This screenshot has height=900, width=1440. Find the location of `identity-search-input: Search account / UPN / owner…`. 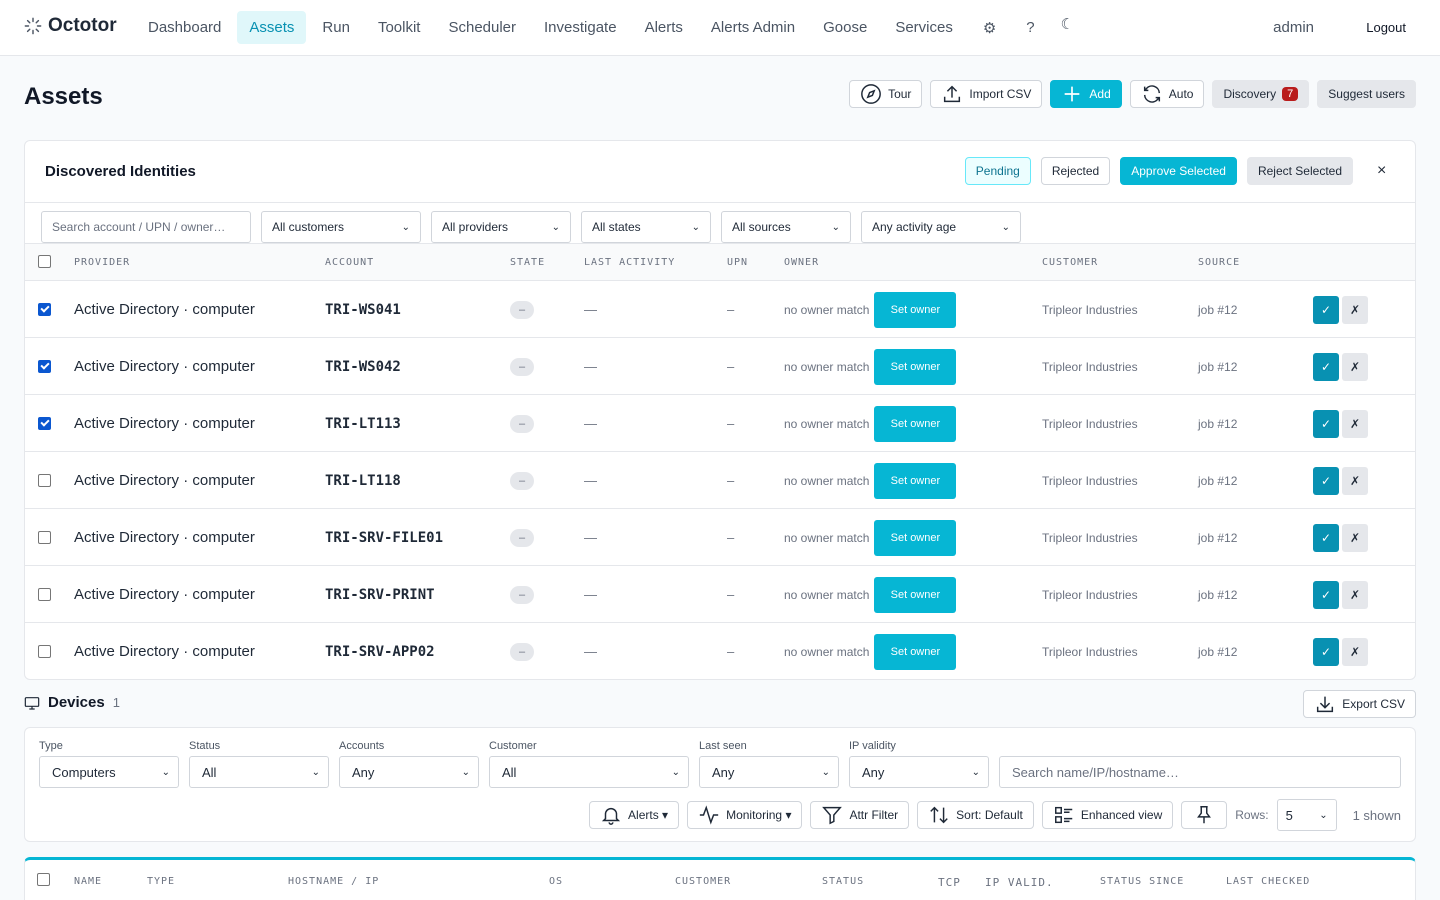

identity-search-input: Search account / UPN / owner… is located at coordinates (146, 227).